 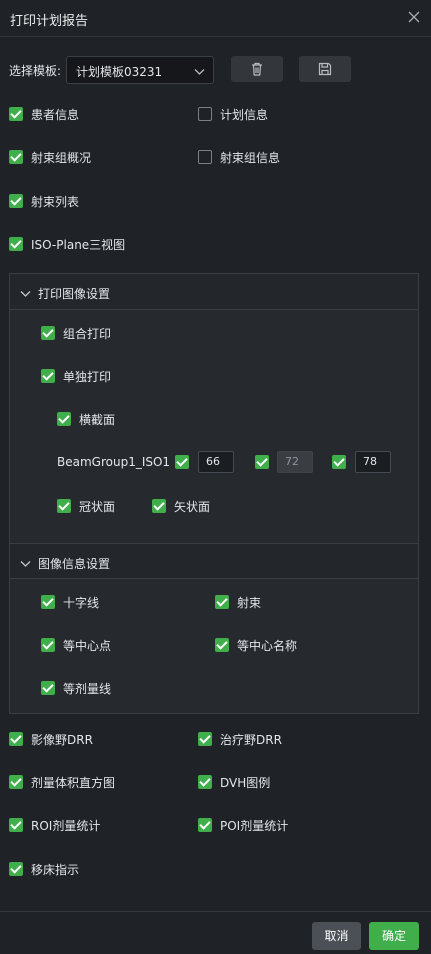 I want to click on print-image-settings-header: 打印图像设置, so click(x=214, y=292).